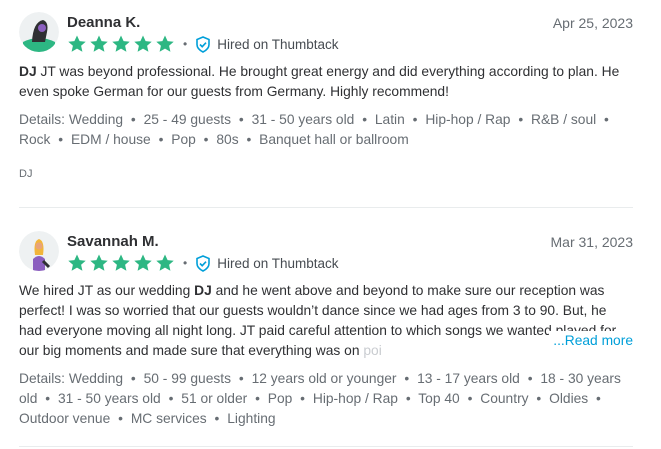  Describe the element at coordinates (187, 378) in the screenshot. I see `detail-item: 50 - 99 guests` at that location.